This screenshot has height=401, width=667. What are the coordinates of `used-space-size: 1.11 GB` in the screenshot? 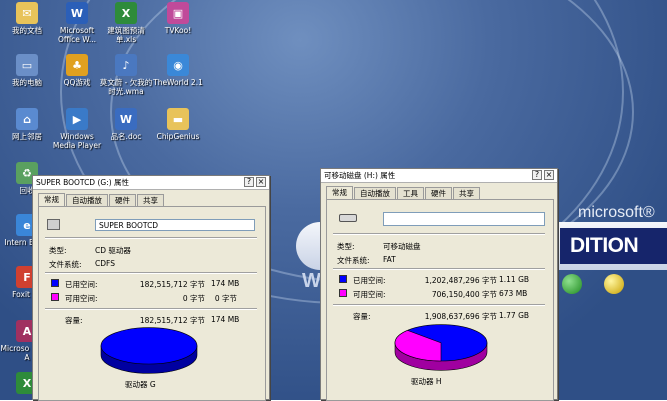 It's located at (514, 279).